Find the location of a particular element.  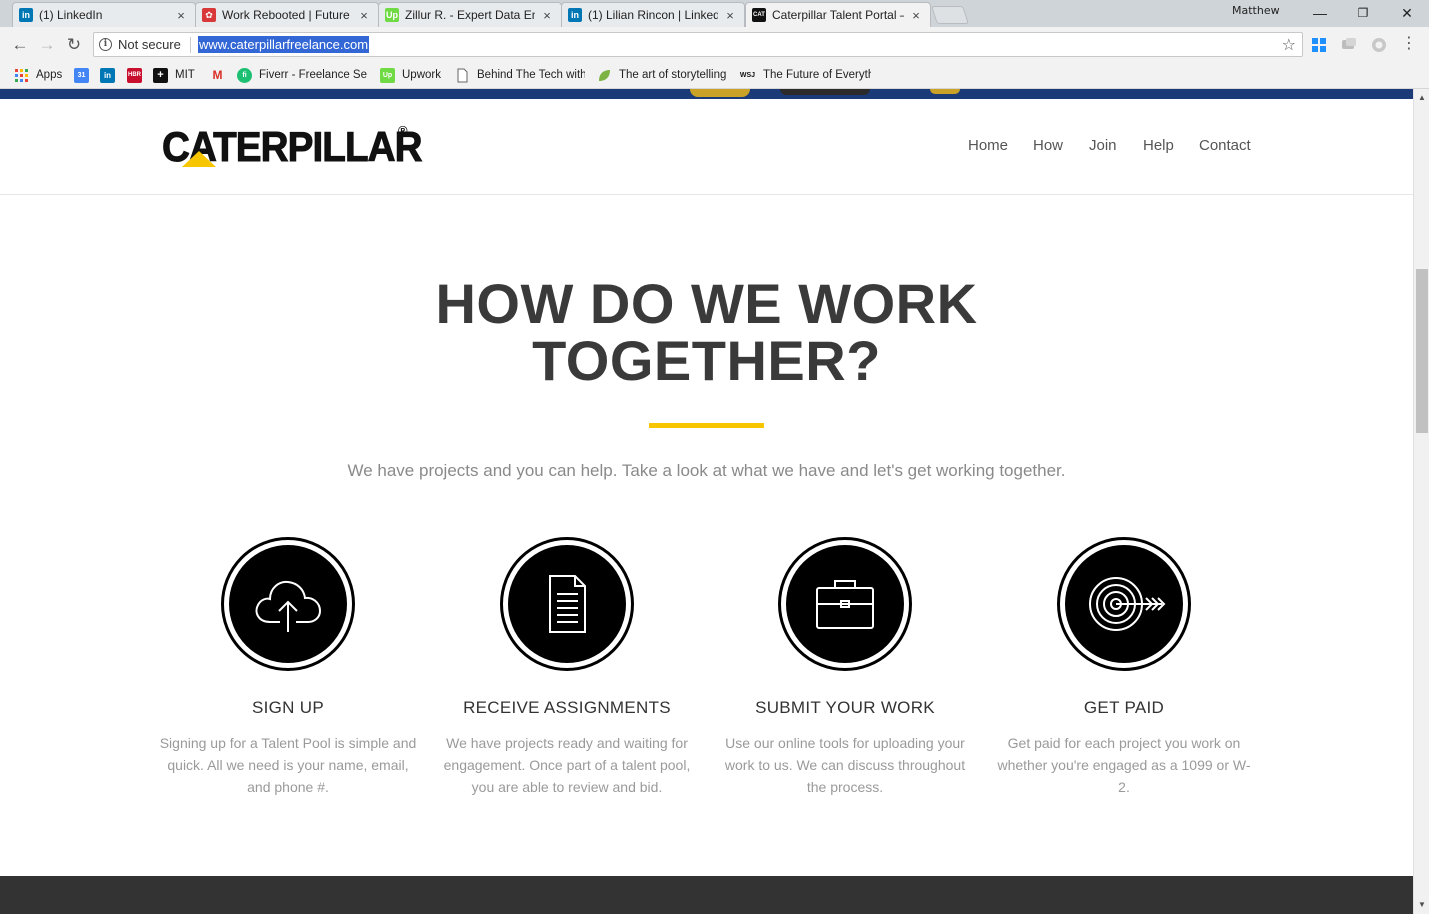

forward-button: → is located at coordinates (47, 45).